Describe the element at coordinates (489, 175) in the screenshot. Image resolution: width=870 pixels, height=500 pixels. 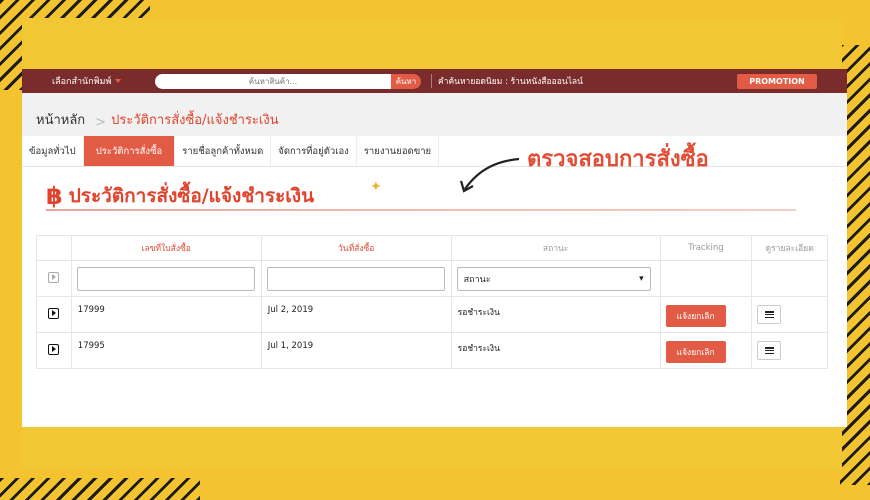
I see `curved-arrow-icon` at that location.